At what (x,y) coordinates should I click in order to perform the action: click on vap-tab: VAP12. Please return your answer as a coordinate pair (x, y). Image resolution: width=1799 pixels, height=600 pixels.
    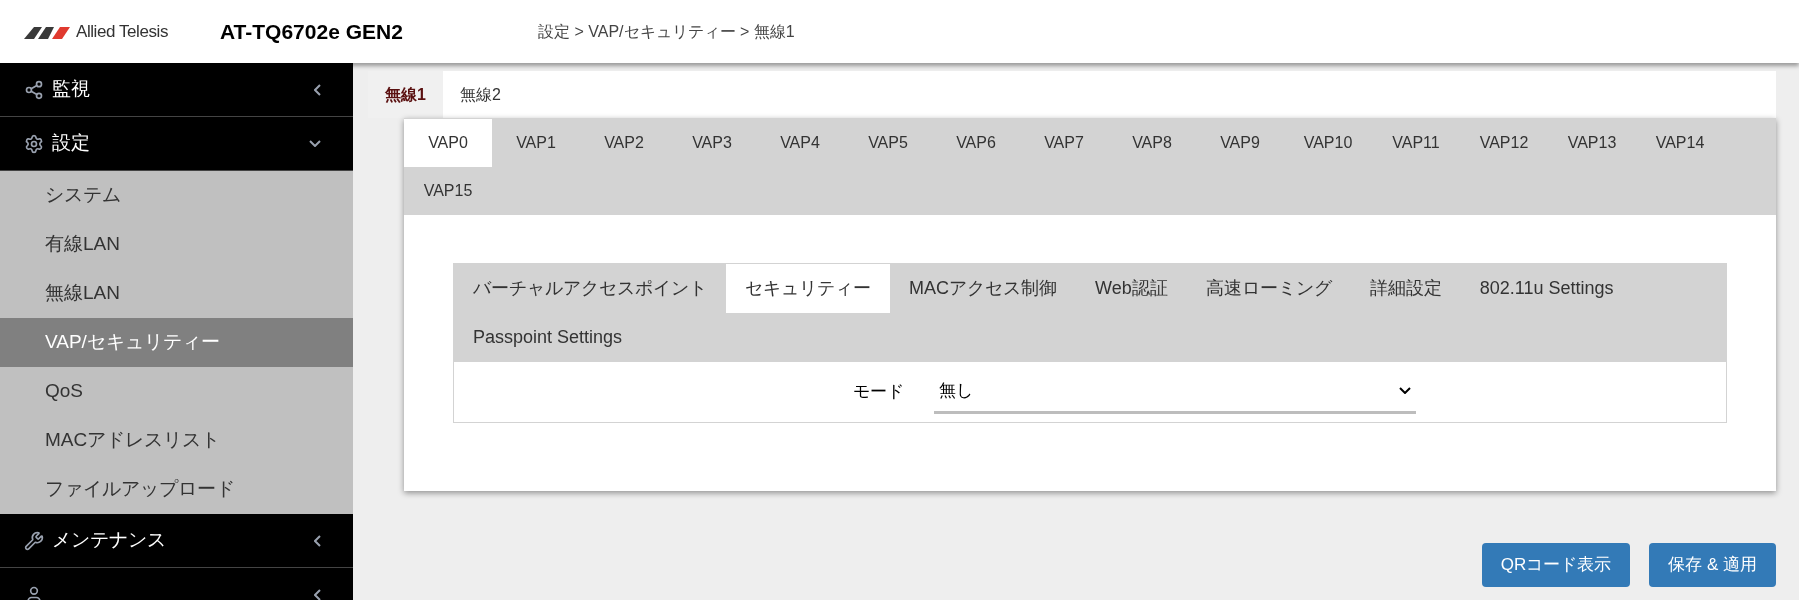
    Looking at the image, I should click on (1504, 143).